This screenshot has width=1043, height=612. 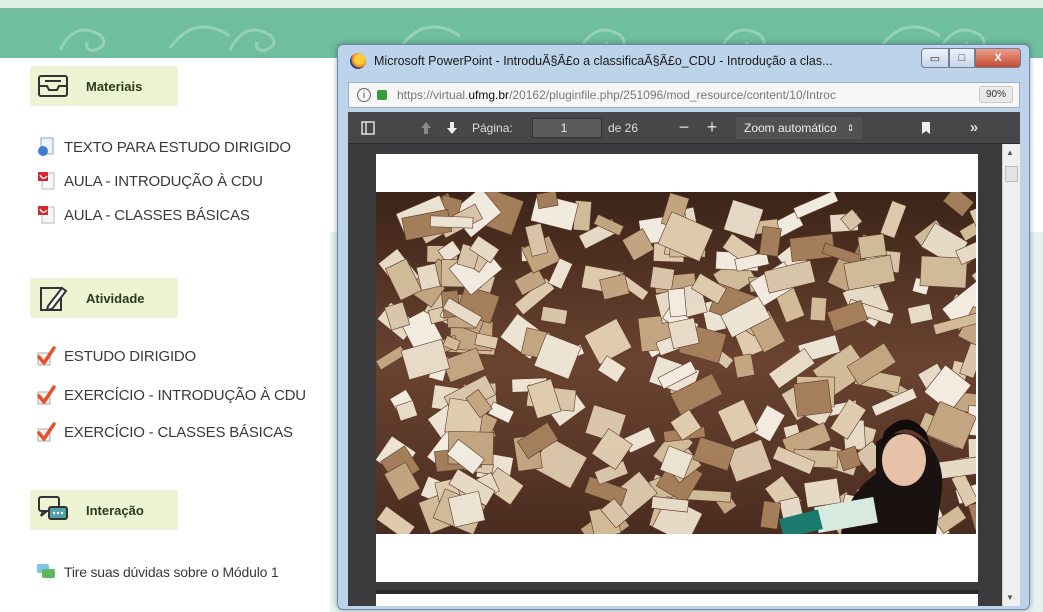 I want to click on maximize-button: □, so click(x=962, y=58).